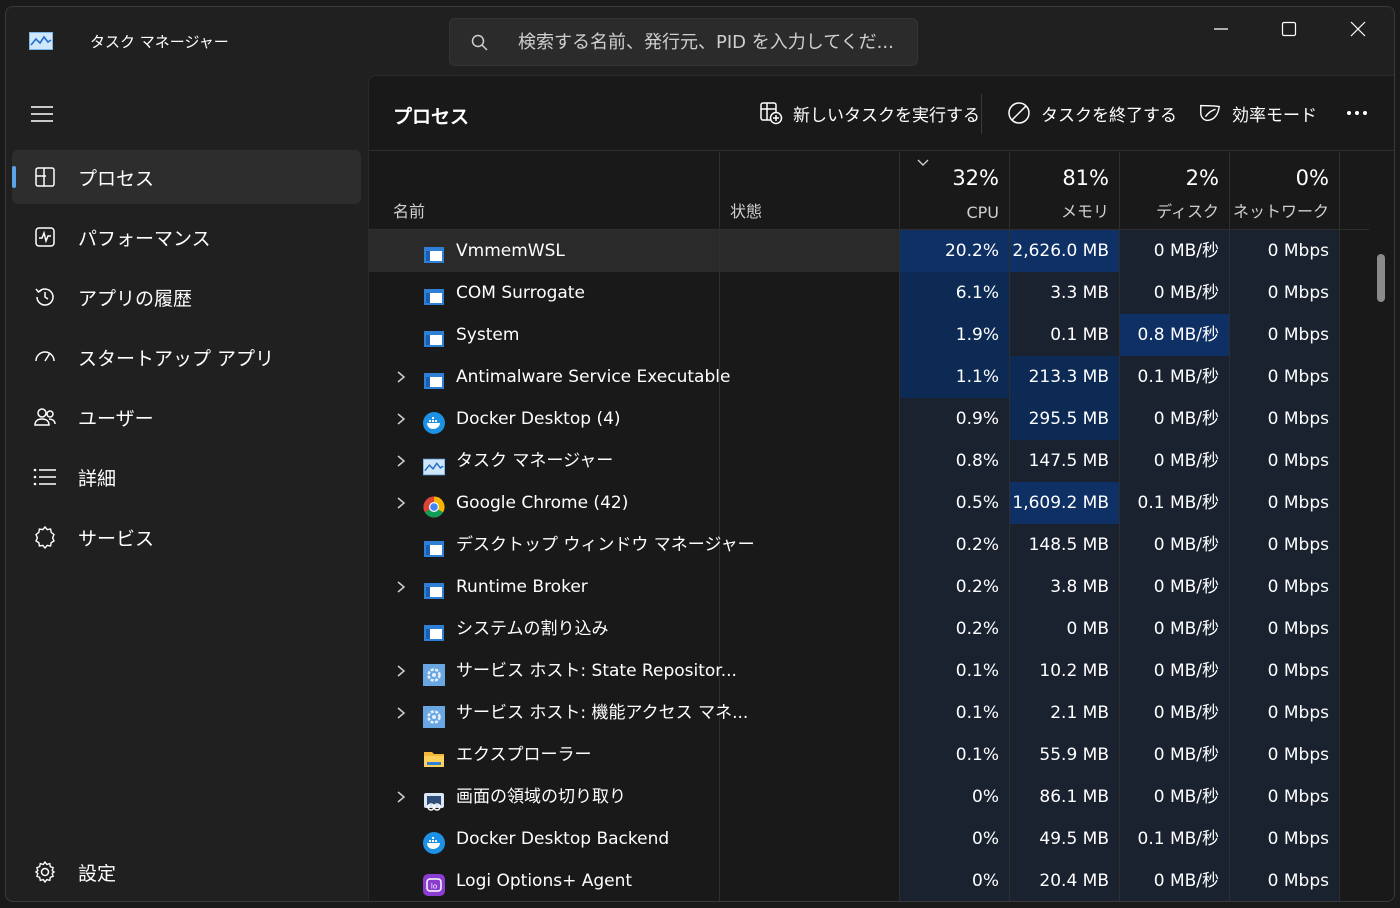 The height and width of the screenshot is (908, 1400). I want to click on efficiency-mode-button: 効率モード, so click(1257, 113).